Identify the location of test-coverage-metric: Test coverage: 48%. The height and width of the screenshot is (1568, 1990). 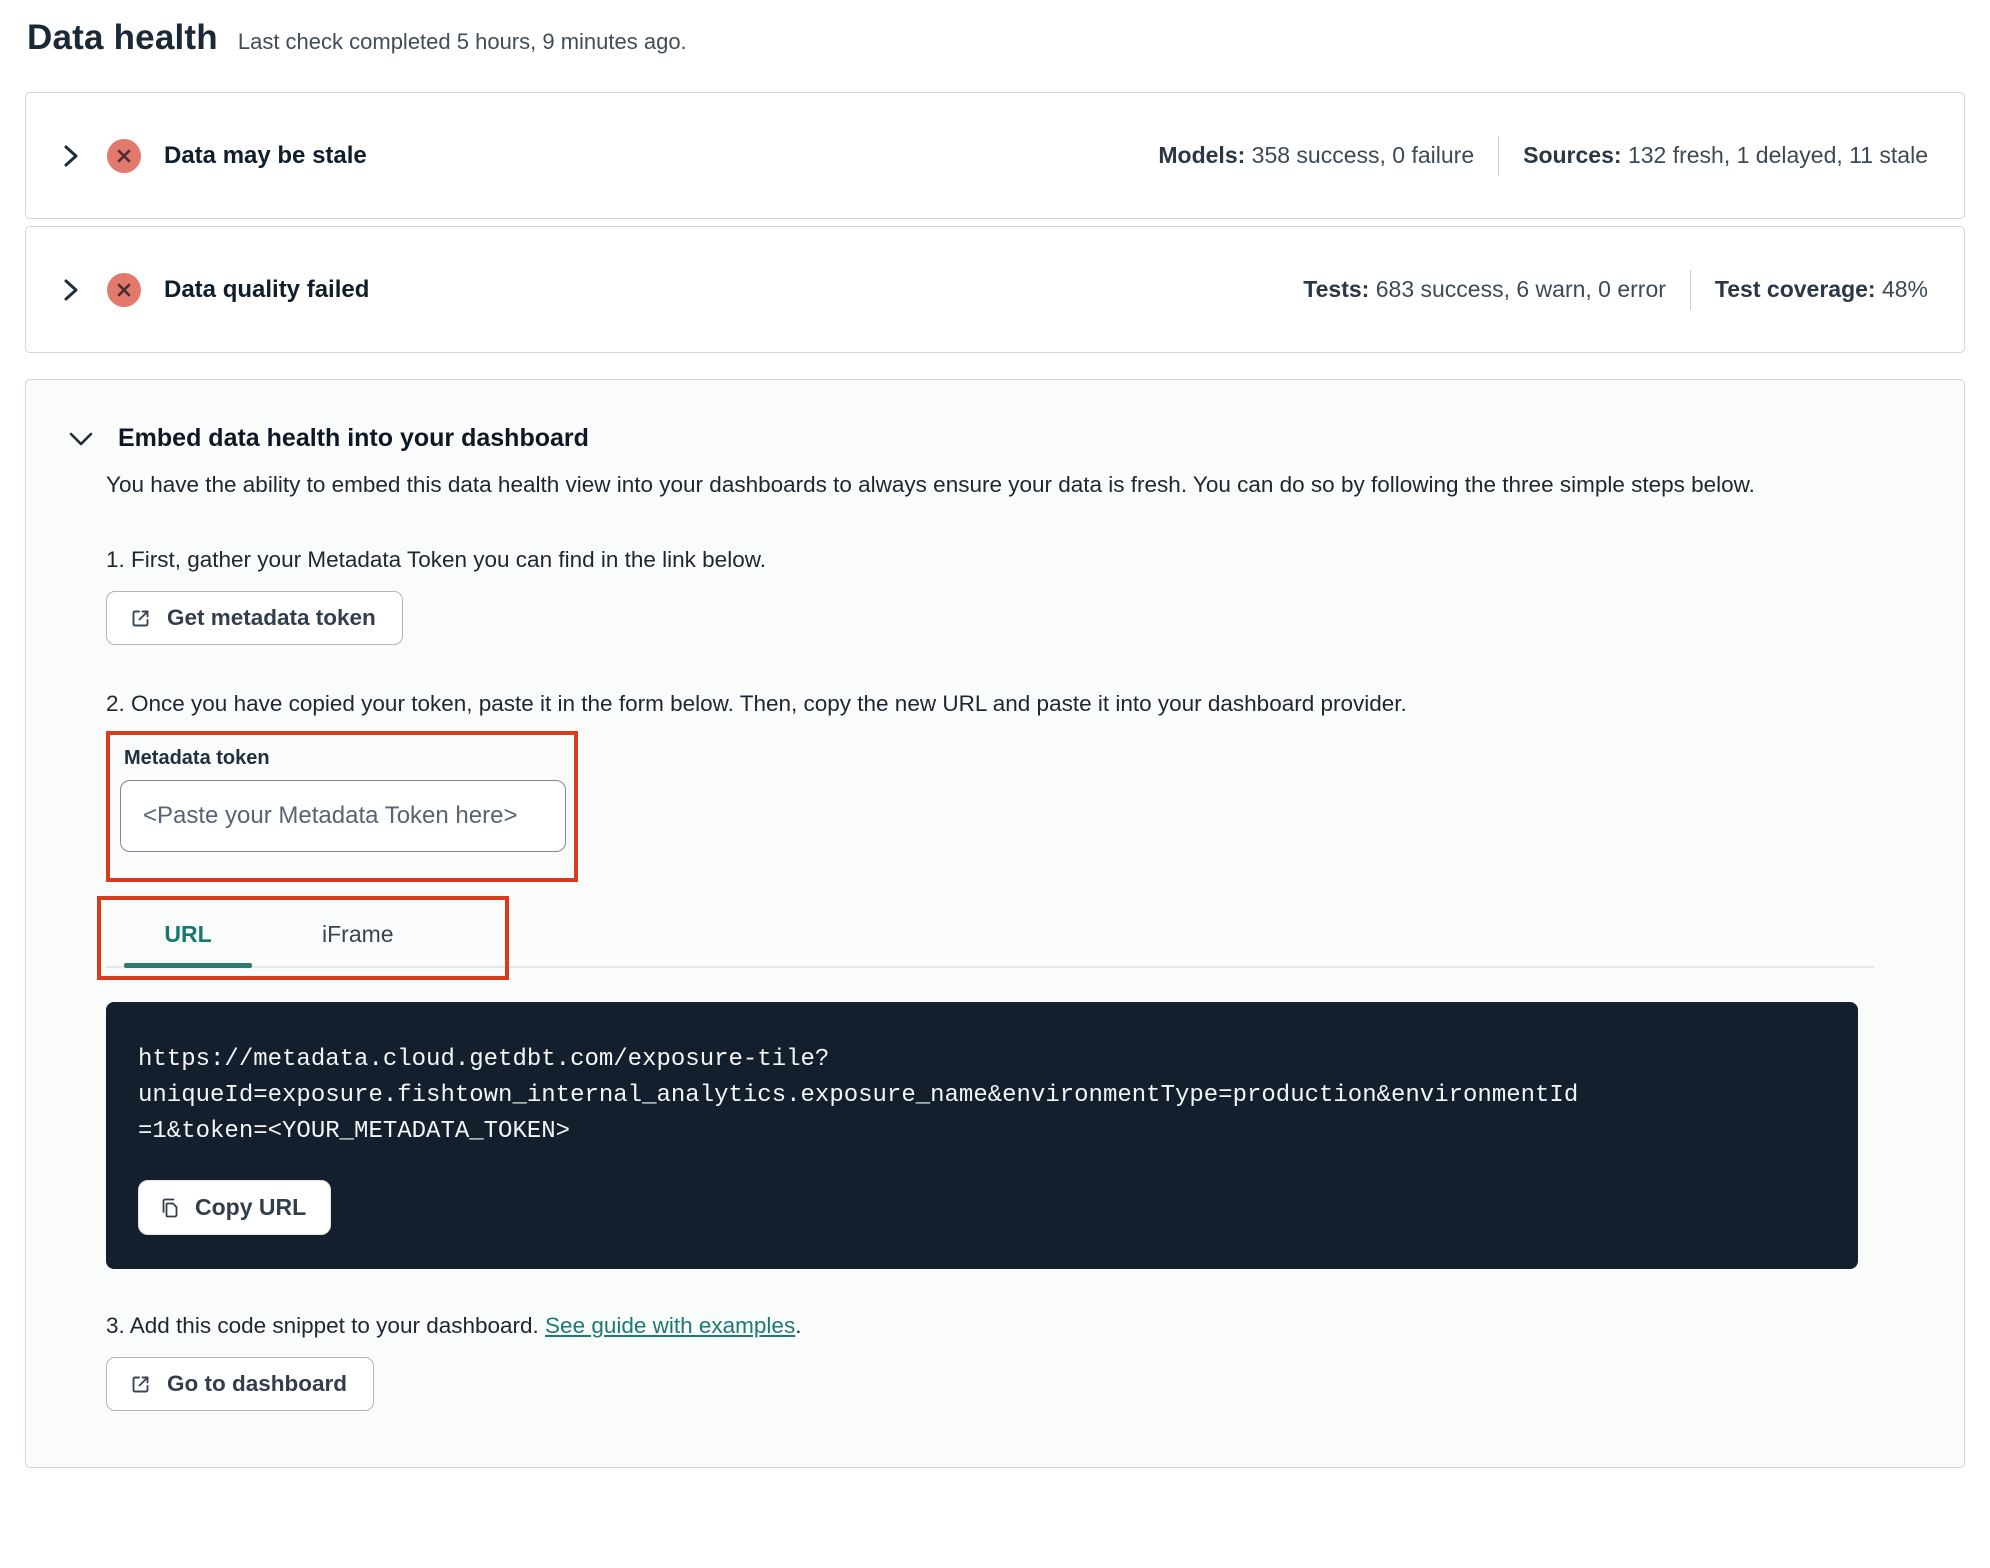
(1821, 289).